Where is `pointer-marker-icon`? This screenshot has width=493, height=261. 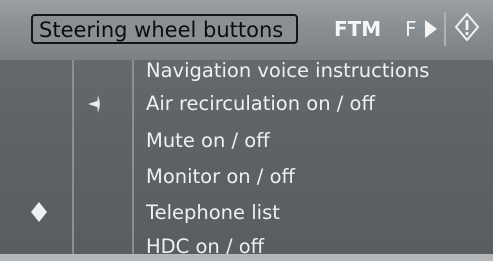
pointer-marker-icon is located at coordinates (94, 104).